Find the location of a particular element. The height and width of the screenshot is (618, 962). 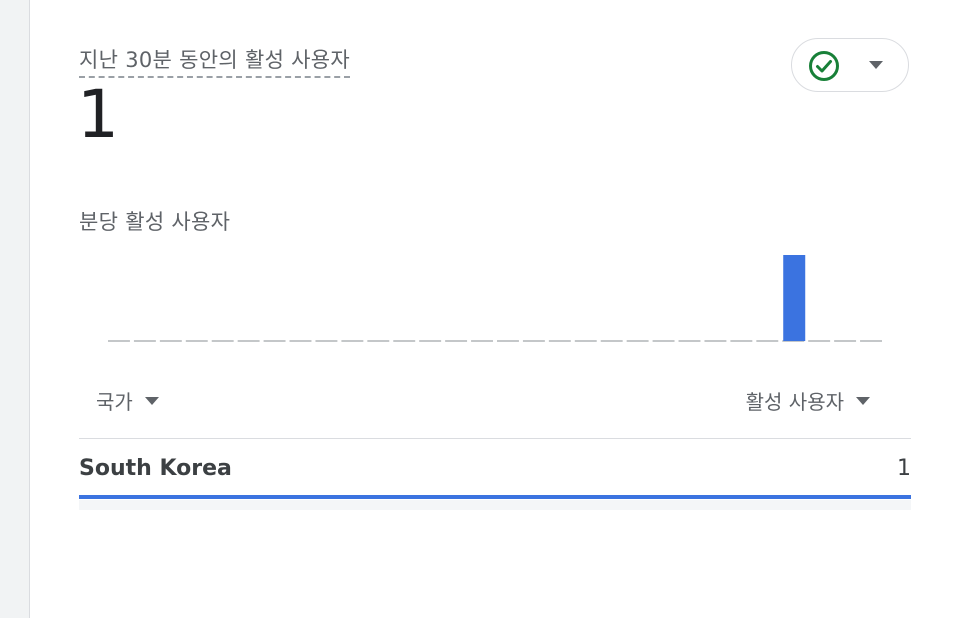

row-active-users: 1 is located at coordinates (904, 468).